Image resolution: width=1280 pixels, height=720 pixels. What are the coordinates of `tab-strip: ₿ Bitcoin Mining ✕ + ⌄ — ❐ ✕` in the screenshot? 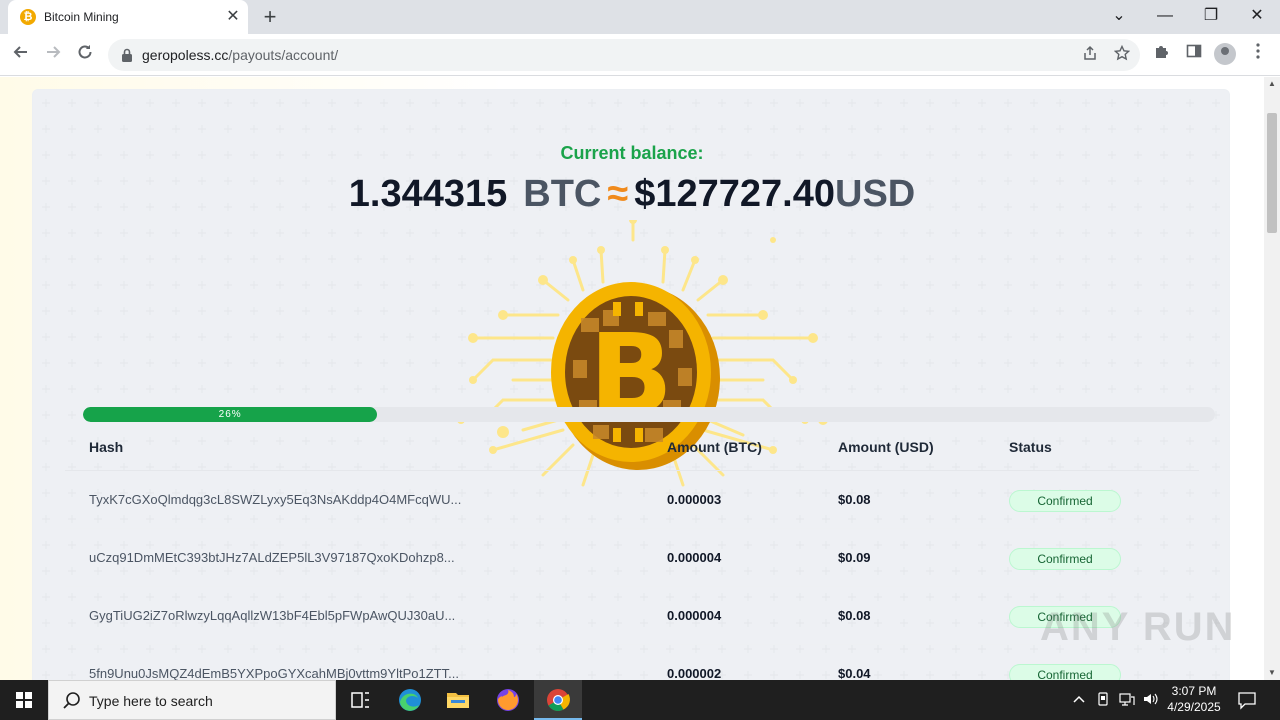 It's located at (640, 17).